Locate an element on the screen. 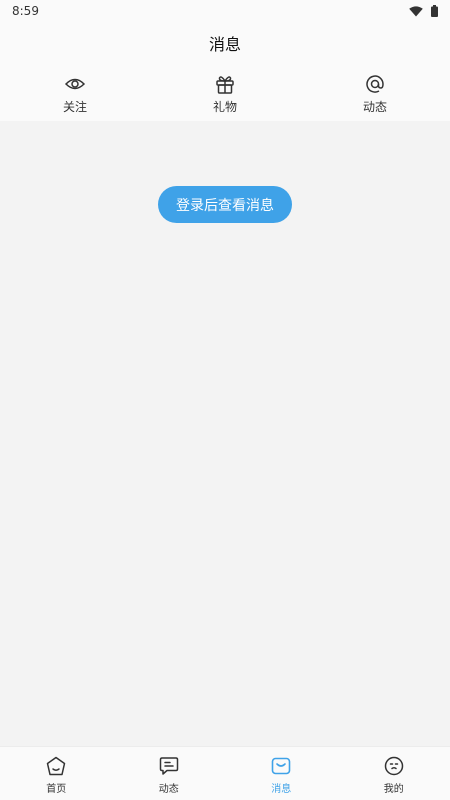 Image resolution: width=450 pixels, height=800 pixels. quick-nav-mentions: 动态 is located at coordinates (375, 92).